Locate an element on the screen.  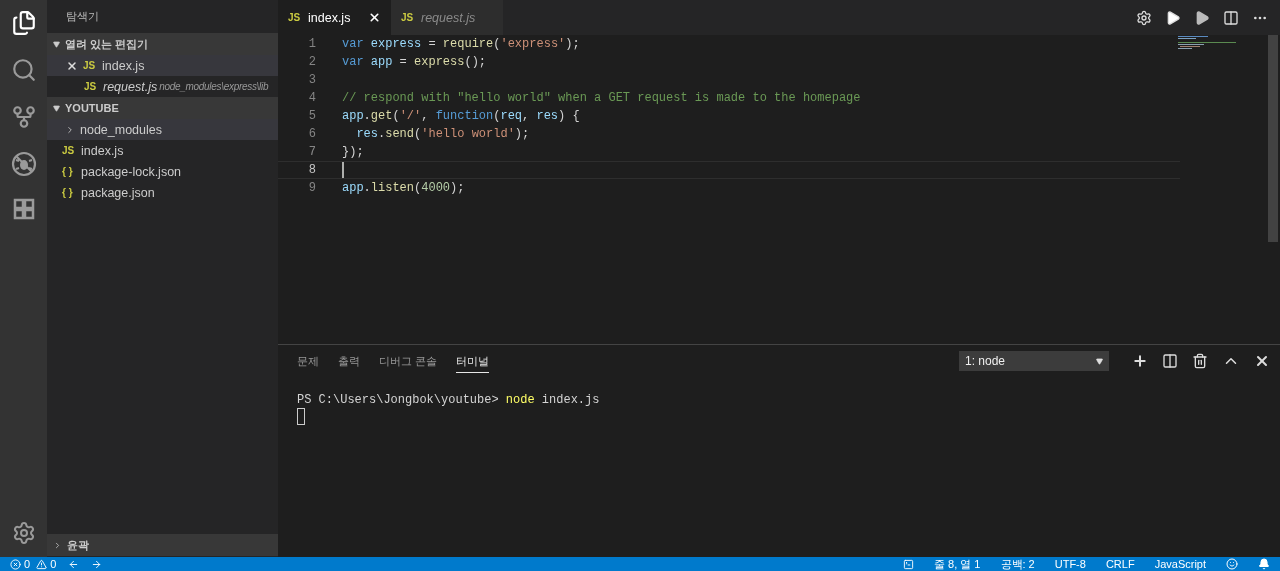
line-ending: CRLF is located at coordinates (1120, 564).